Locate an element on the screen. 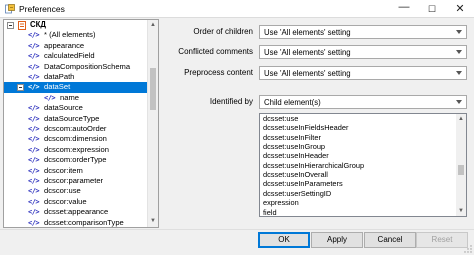 The height and width of the screenshot is (255, 474). list-item: dcsset:useInFilter is located at coordinates (358, 137).